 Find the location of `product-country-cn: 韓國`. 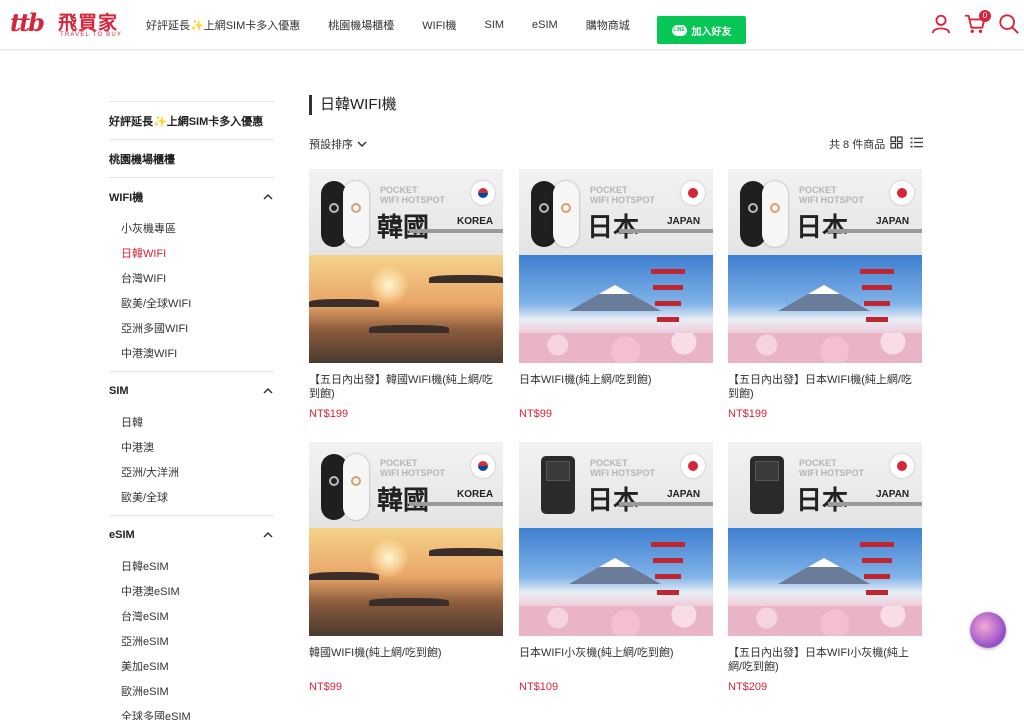

product-country-cn: 韓國 is located at coordinates (403, 500).